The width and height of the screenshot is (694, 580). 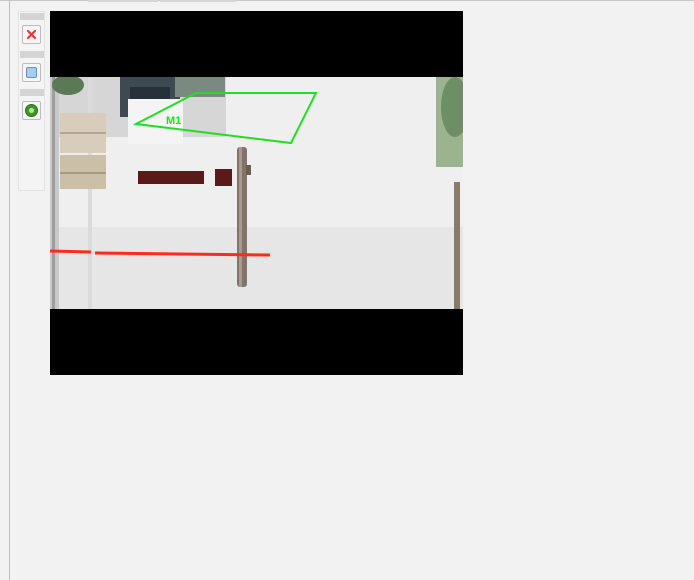 I want to click on play-circle-icon, so click(x=31, y=110).